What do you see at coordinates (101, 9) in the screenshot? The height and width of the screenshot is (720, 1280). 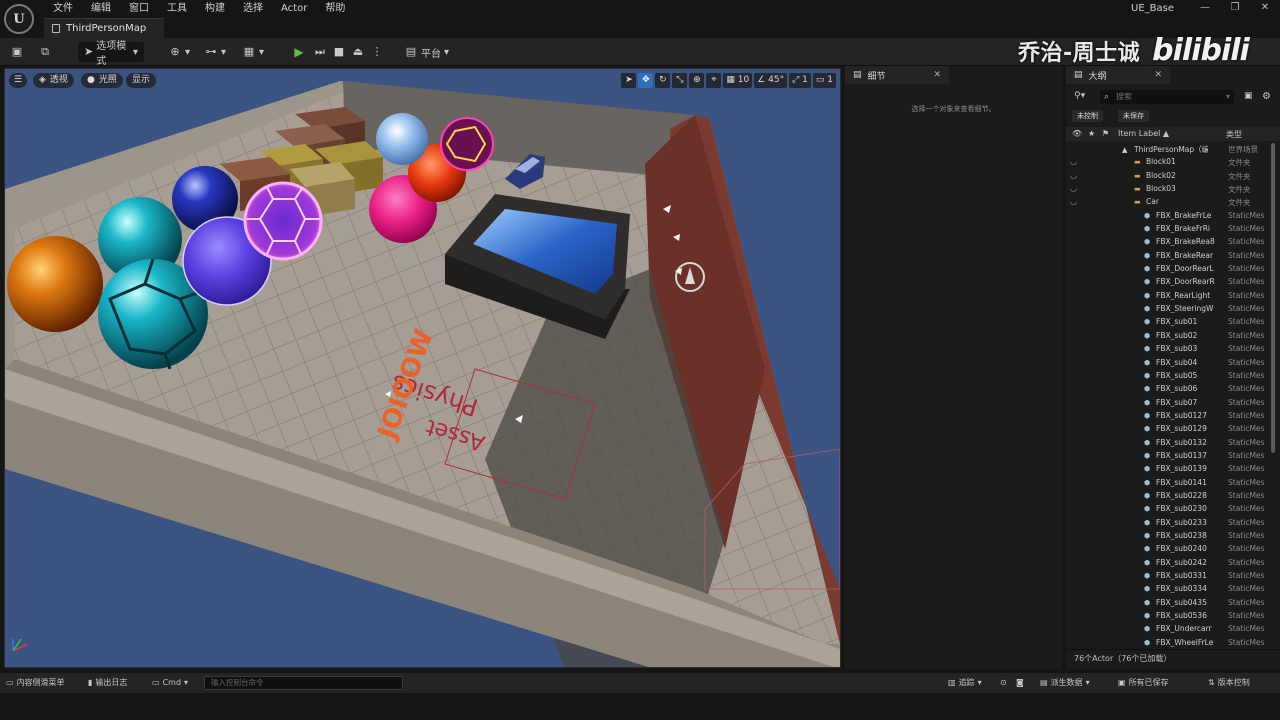 I see `menu-edit: 编辑` at bounding box center [101, 9].